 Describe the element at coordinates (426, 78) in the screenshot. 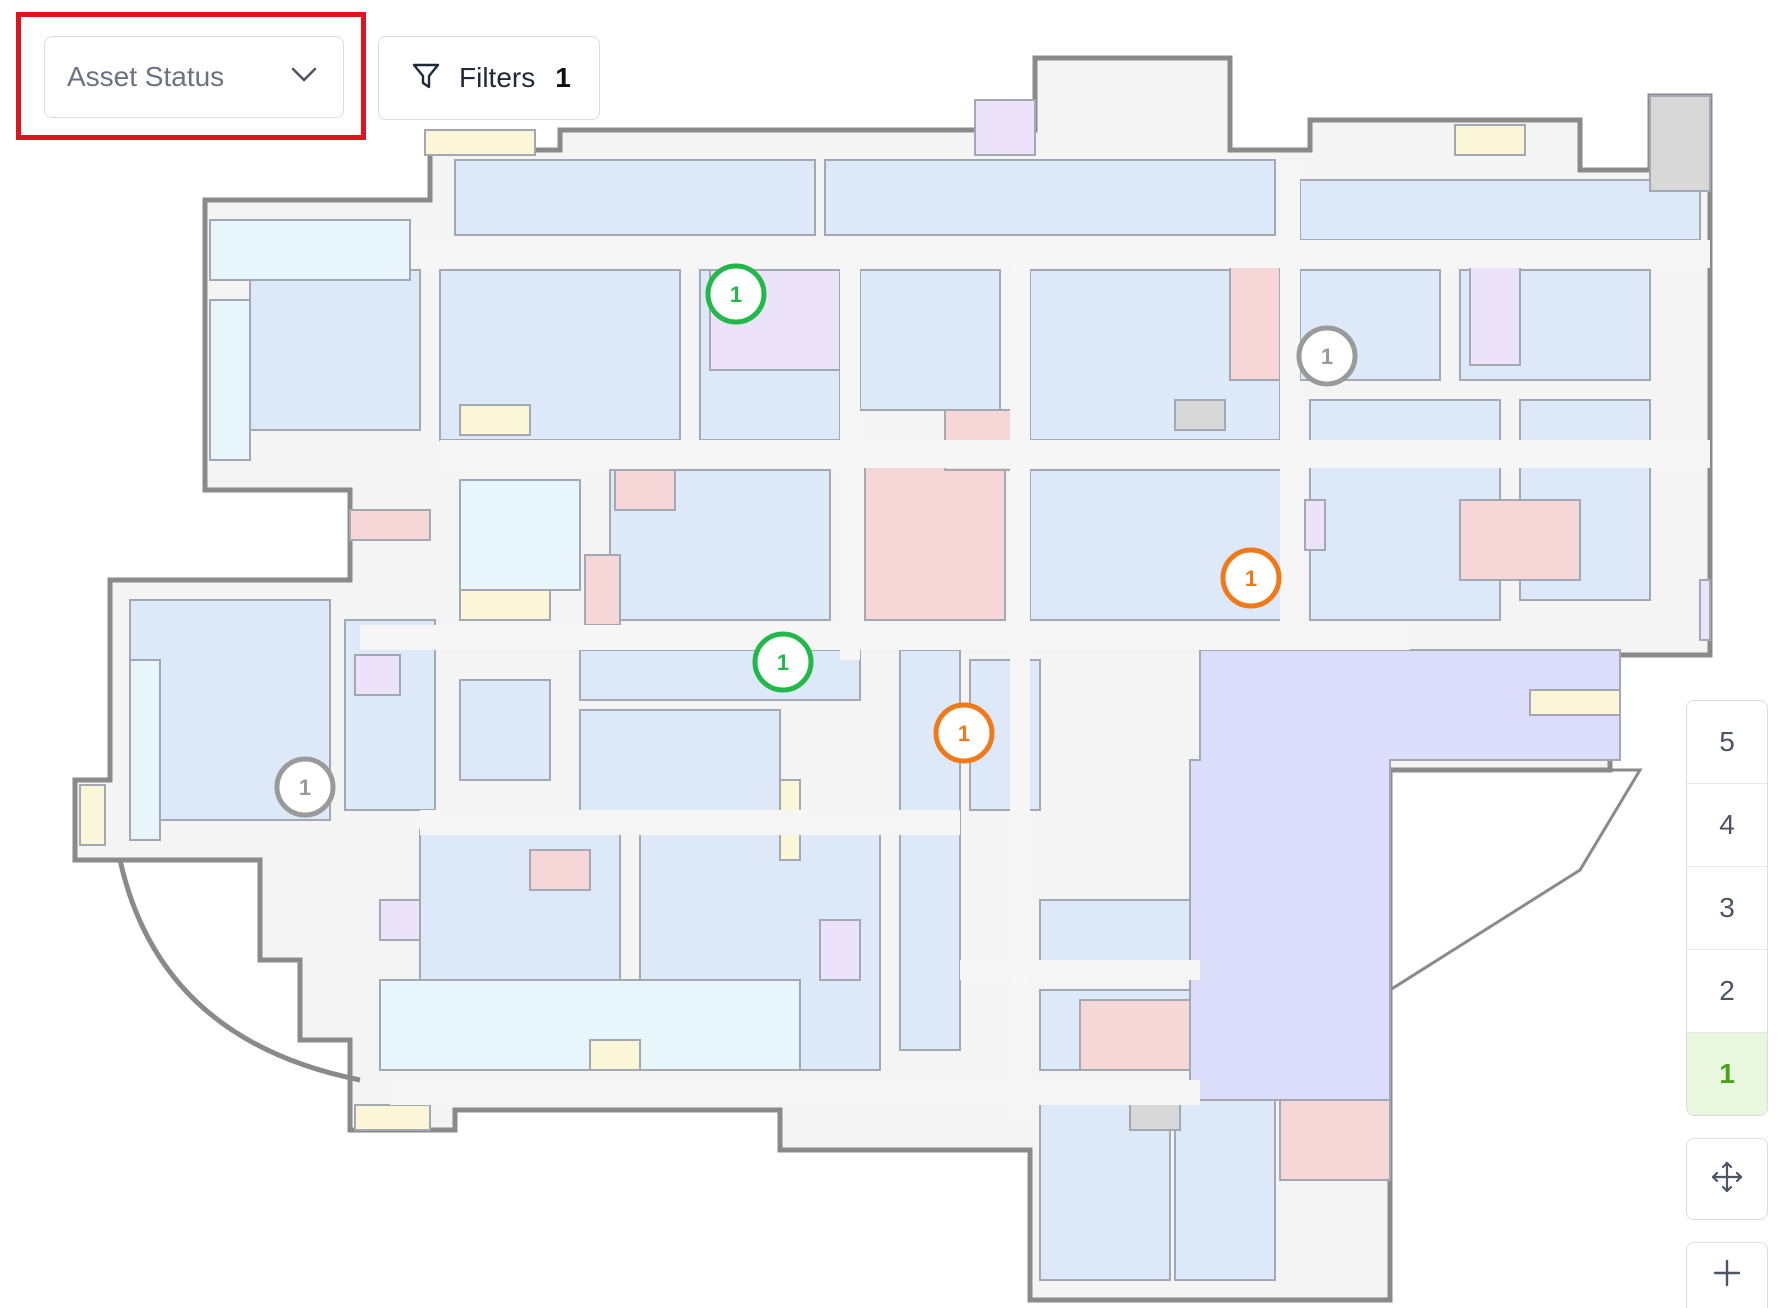

I see `filter-funnel-icon` at that location.